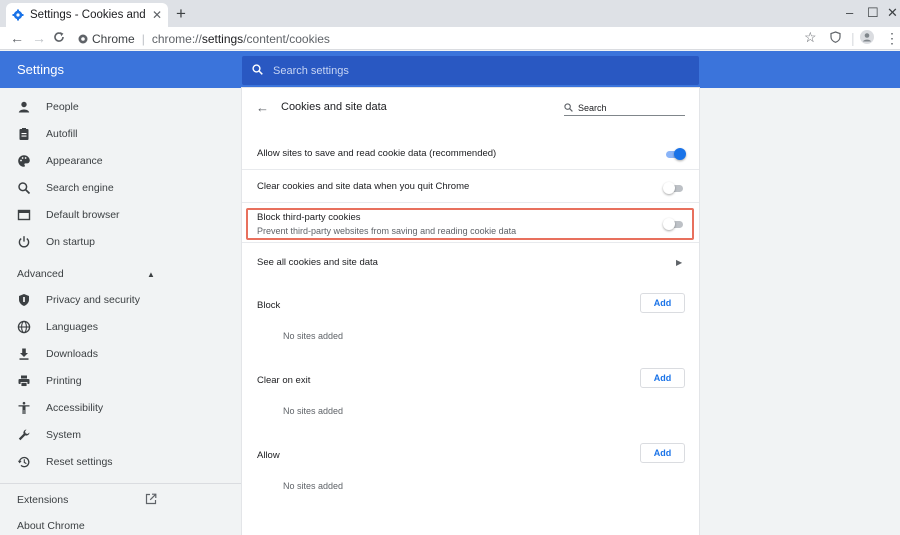  What do you see at coordinates (24, 435) in the screenshot?
I see `wrench-icon` at bounding box center [24, 435].